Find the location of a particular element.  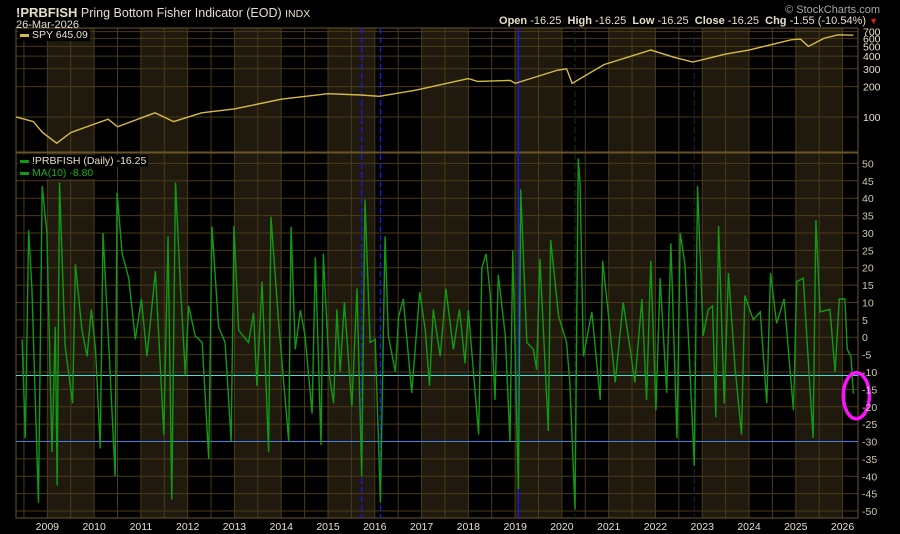

high-label: High is located at coordinates (579, 21).